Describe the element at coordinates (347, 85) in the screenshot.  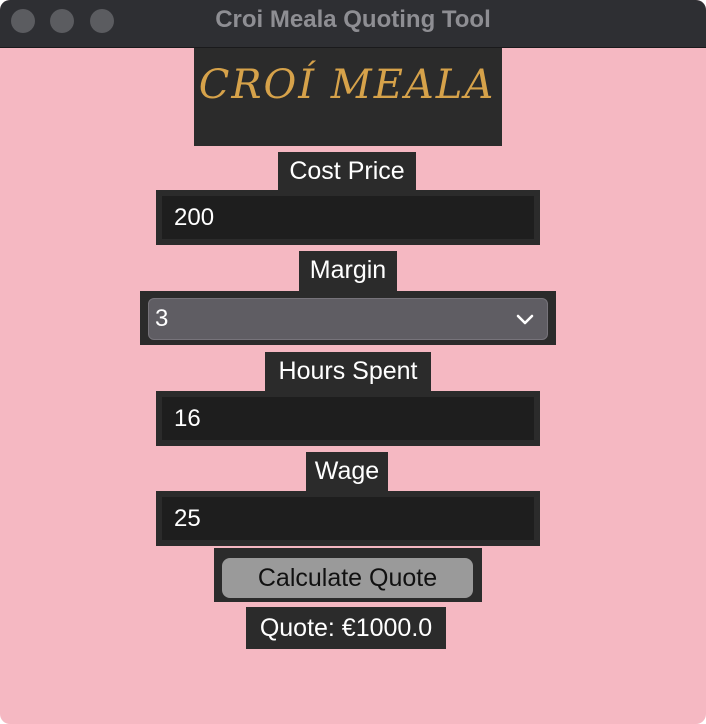
I see `logo-image: CROÍ MEALA` at that location.